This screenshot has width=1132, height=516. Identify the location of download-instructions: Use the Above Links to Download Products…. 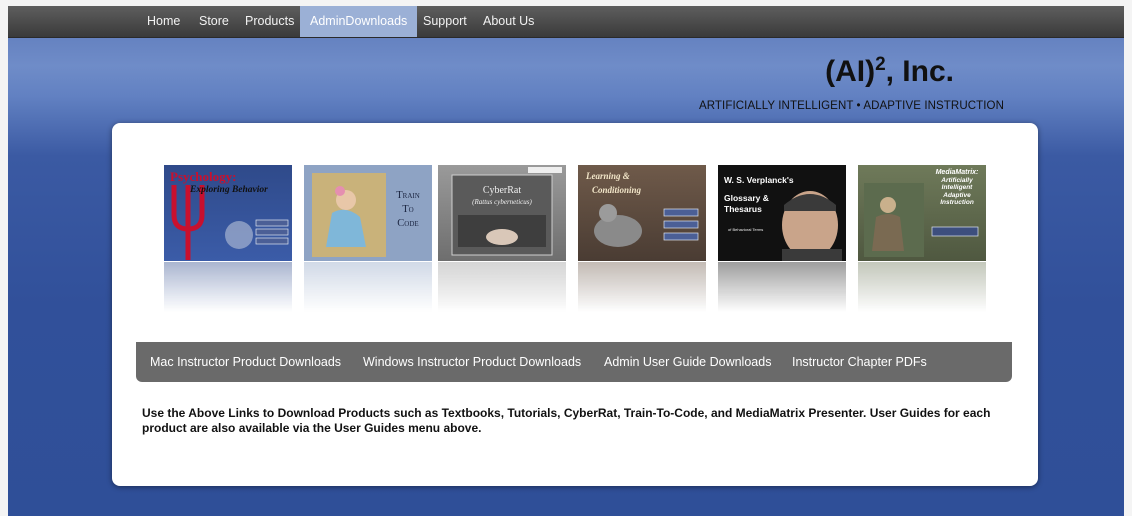
(566, 420).